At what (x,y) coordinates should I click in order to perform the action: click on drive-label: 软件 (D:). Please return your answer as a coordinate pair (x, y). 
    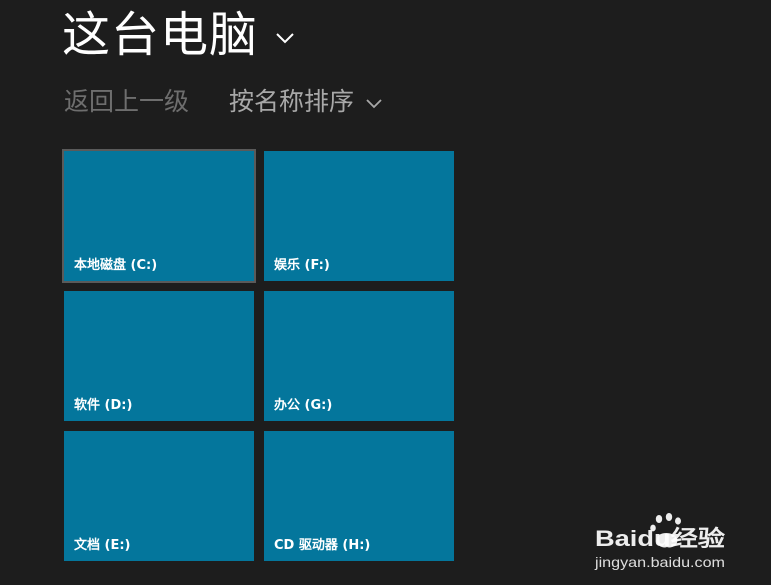
    Looking at the image, I should click on (103, 405).